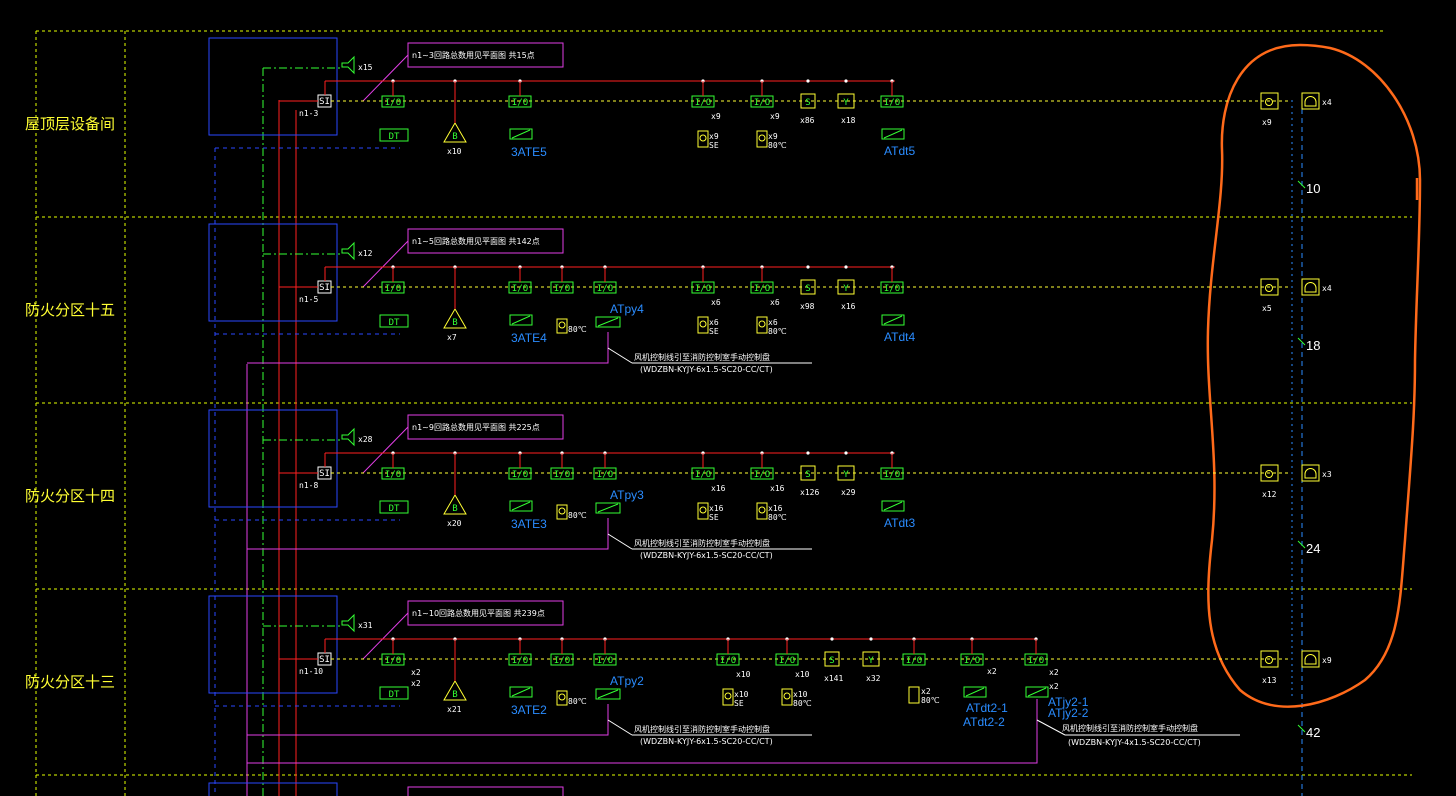  What do you see at coordinates (70, 682) in the screenshot?
I see `zone-label: 防火分区十三` at bounding box center [70, 682].